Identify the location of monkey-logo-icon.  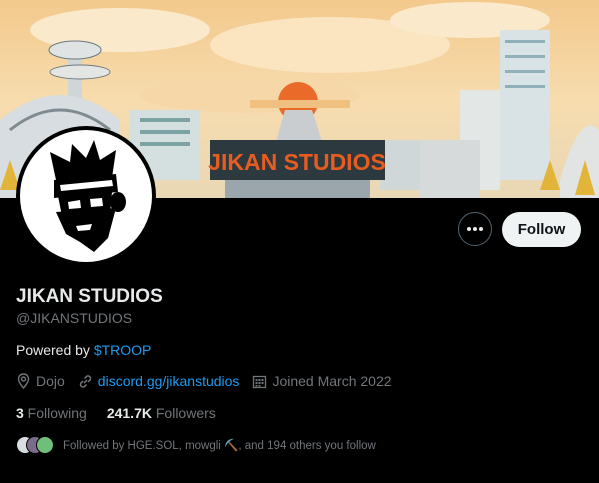
(88, 196).